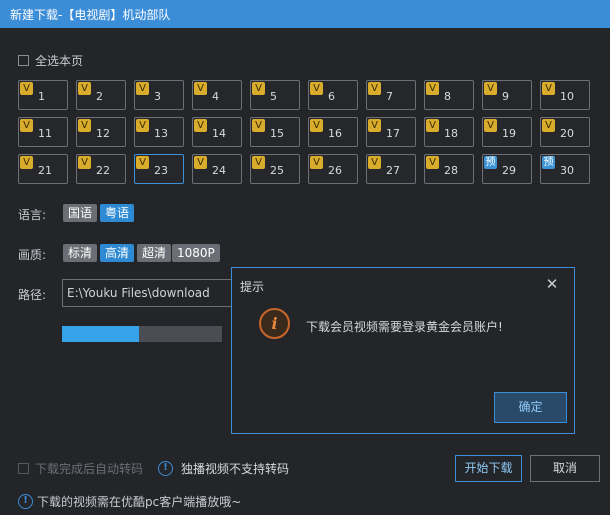 The width and height of the screenshot is (610, 515). What do you see at coordinates (43, 169) in the screenshot?
I see `episode-button: V 21` at bounding box center [43, 169].